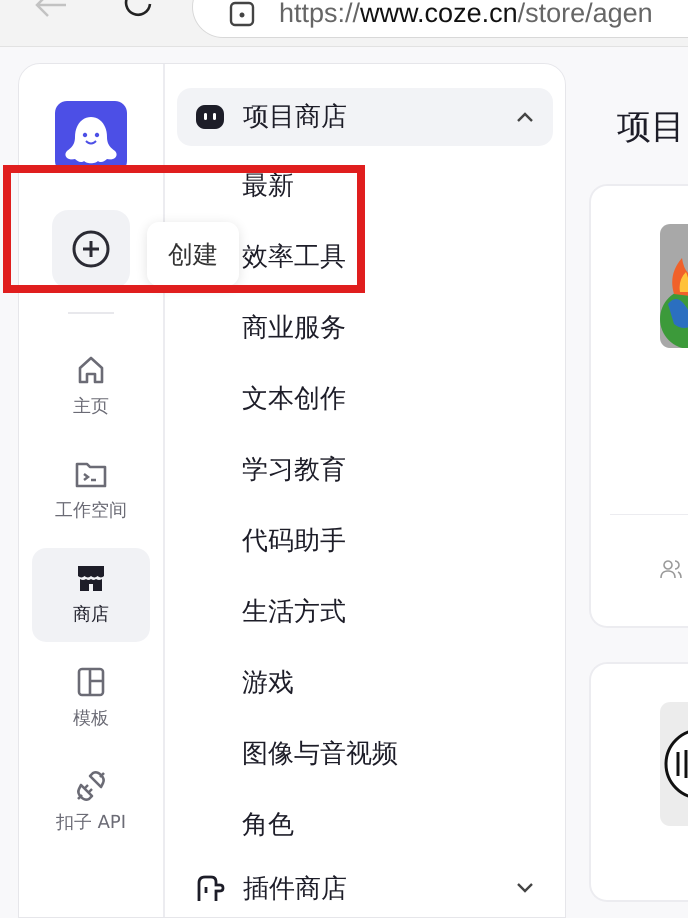  What do you see at coordinates (466, 14) in the screenshot?
I see `url-text: https://www.coze.cn/store/agen` at bounding box center [466, 14].